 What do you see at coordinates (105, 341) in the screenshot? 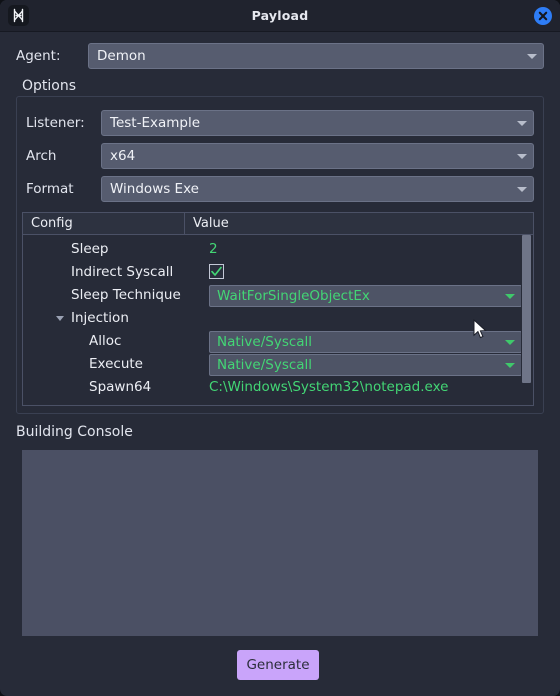
I see `config-row-name: Alloc` at bounding box center [105, 341].